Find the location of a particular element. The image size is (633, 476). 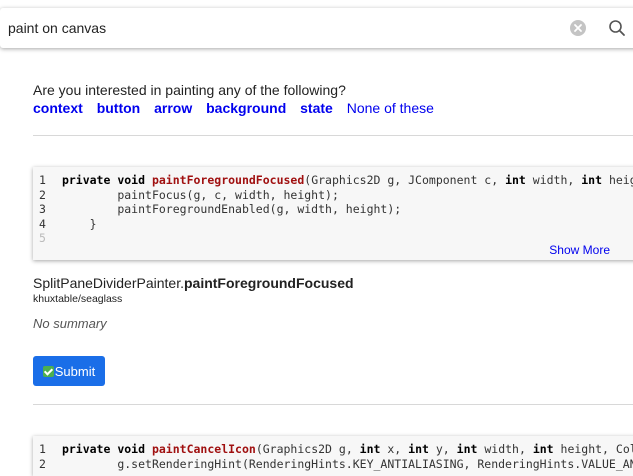

code-token: height, Colo is located at coordinates (596, 449).